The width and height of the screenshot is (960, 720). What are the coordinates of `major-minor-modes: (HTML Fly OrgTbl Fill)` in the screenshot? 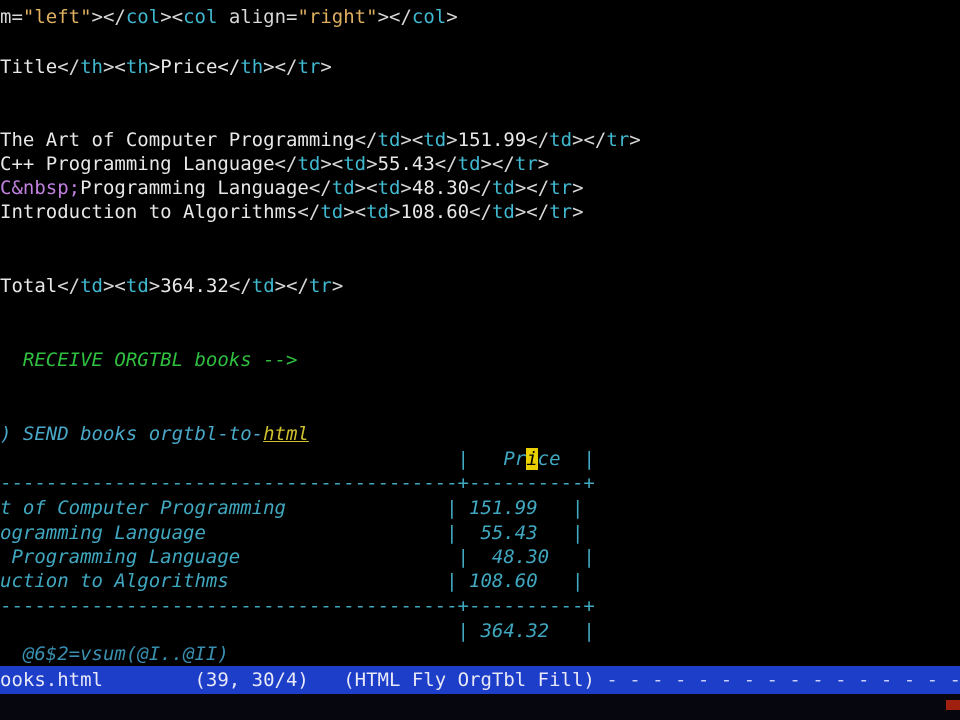 It's located at (469, 680).